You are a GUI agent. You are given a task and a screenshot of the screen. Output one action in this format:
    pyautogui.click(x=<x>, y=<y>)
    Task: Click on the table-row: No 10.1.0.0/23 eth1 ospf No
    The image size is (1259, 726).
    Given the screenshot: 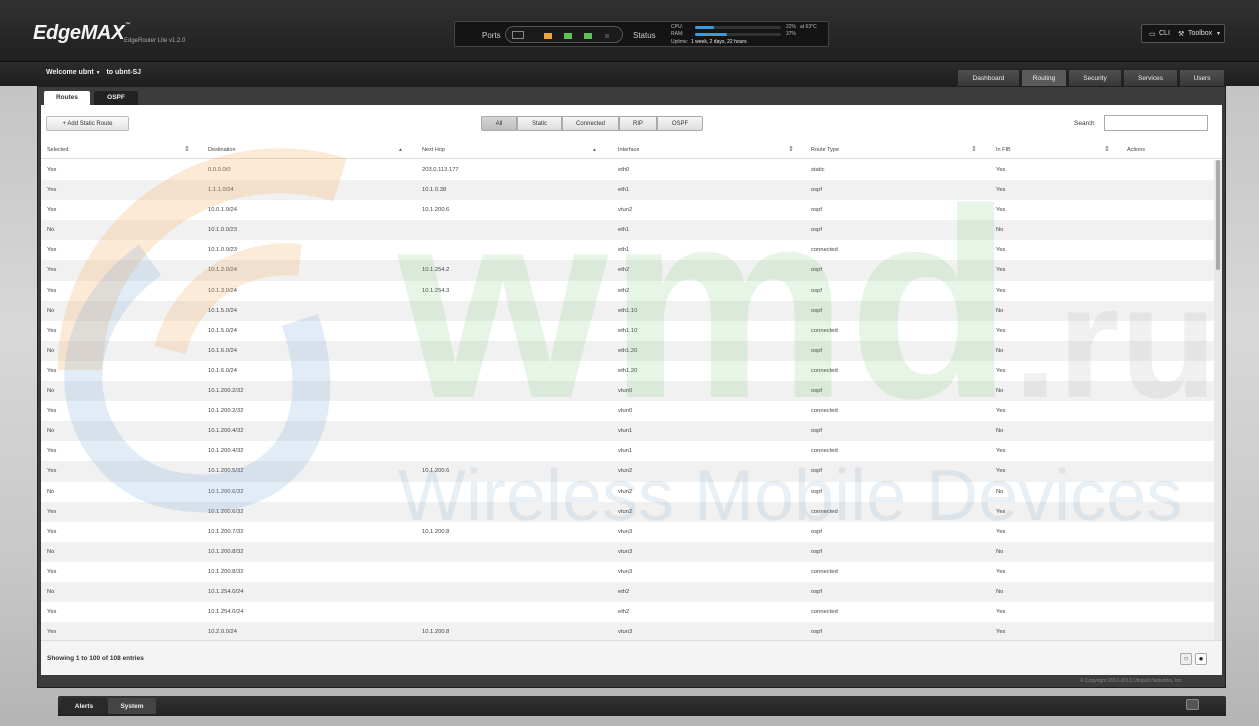 What is the action you would take?
    pyautogui.click(x=627, y=230)
    